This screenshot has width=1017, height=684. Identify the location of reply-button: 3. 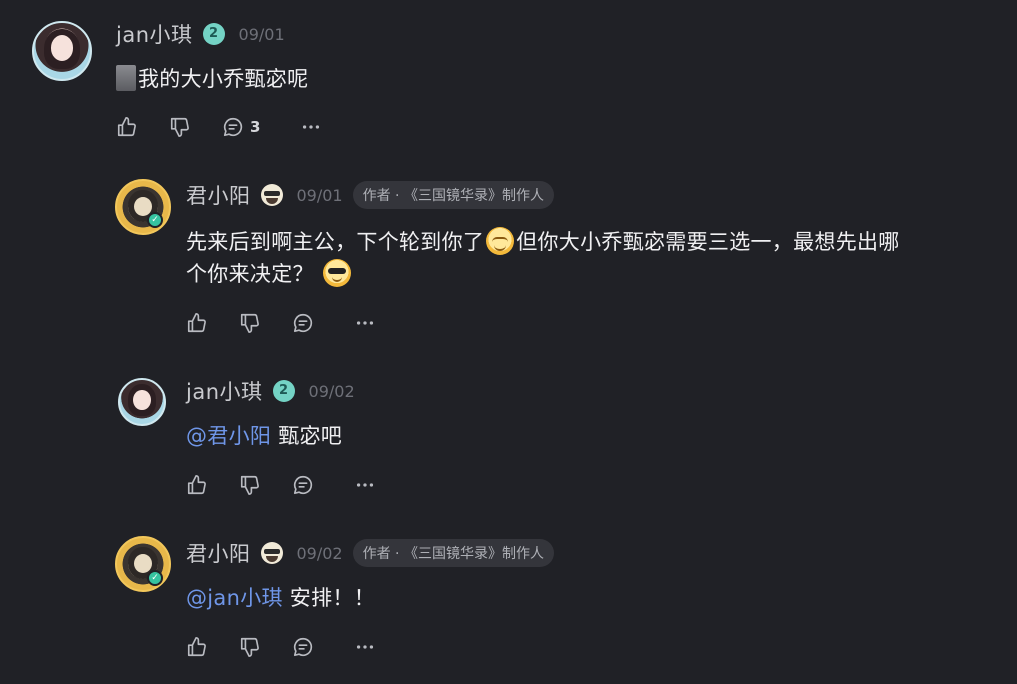
(241, 127).